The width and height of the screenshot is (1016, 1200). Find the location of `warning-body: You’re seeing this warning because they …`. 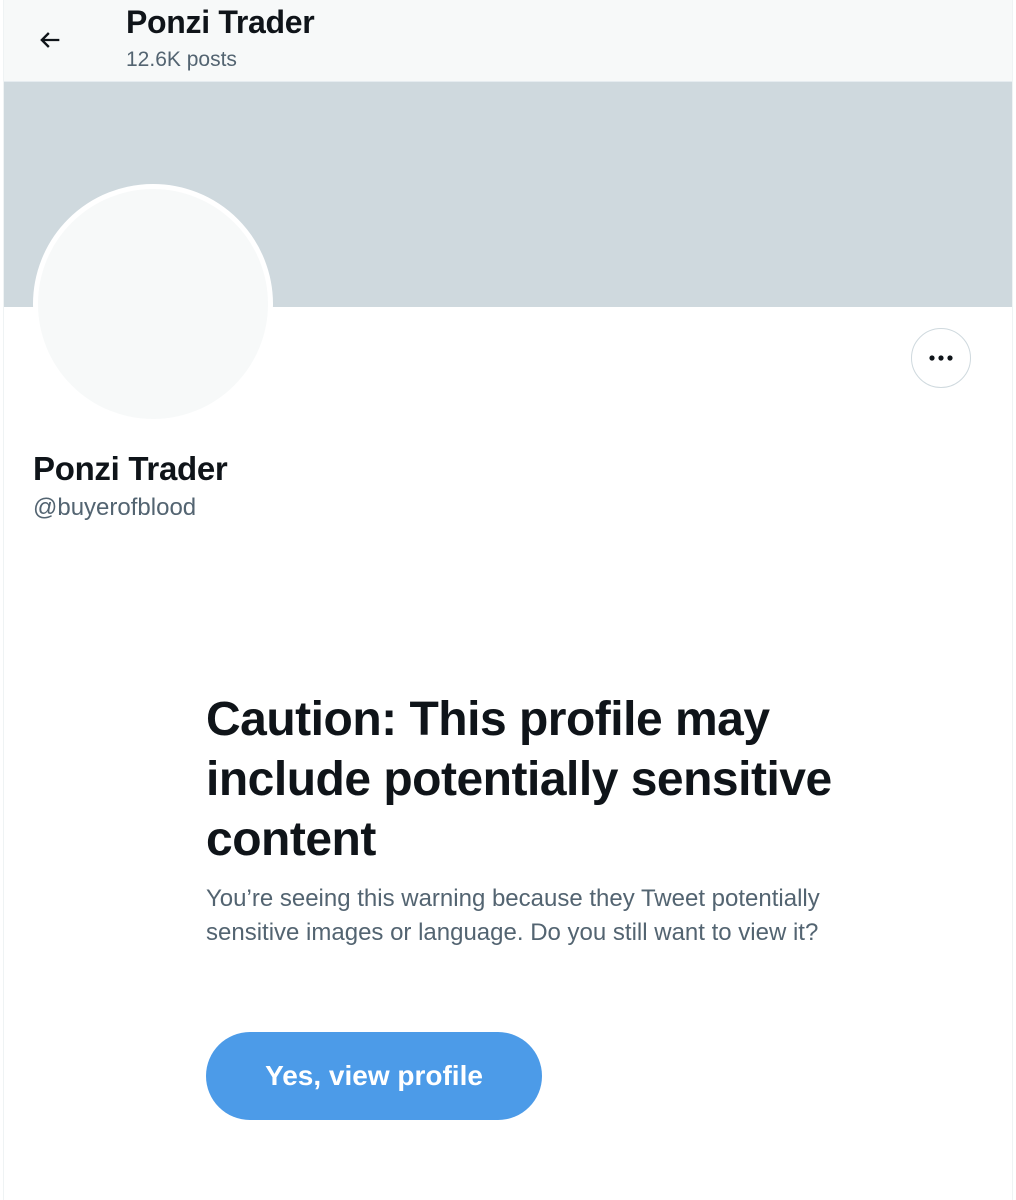

warning-body: You’re seeing this warning because they … is located at coordinates (513, 915).